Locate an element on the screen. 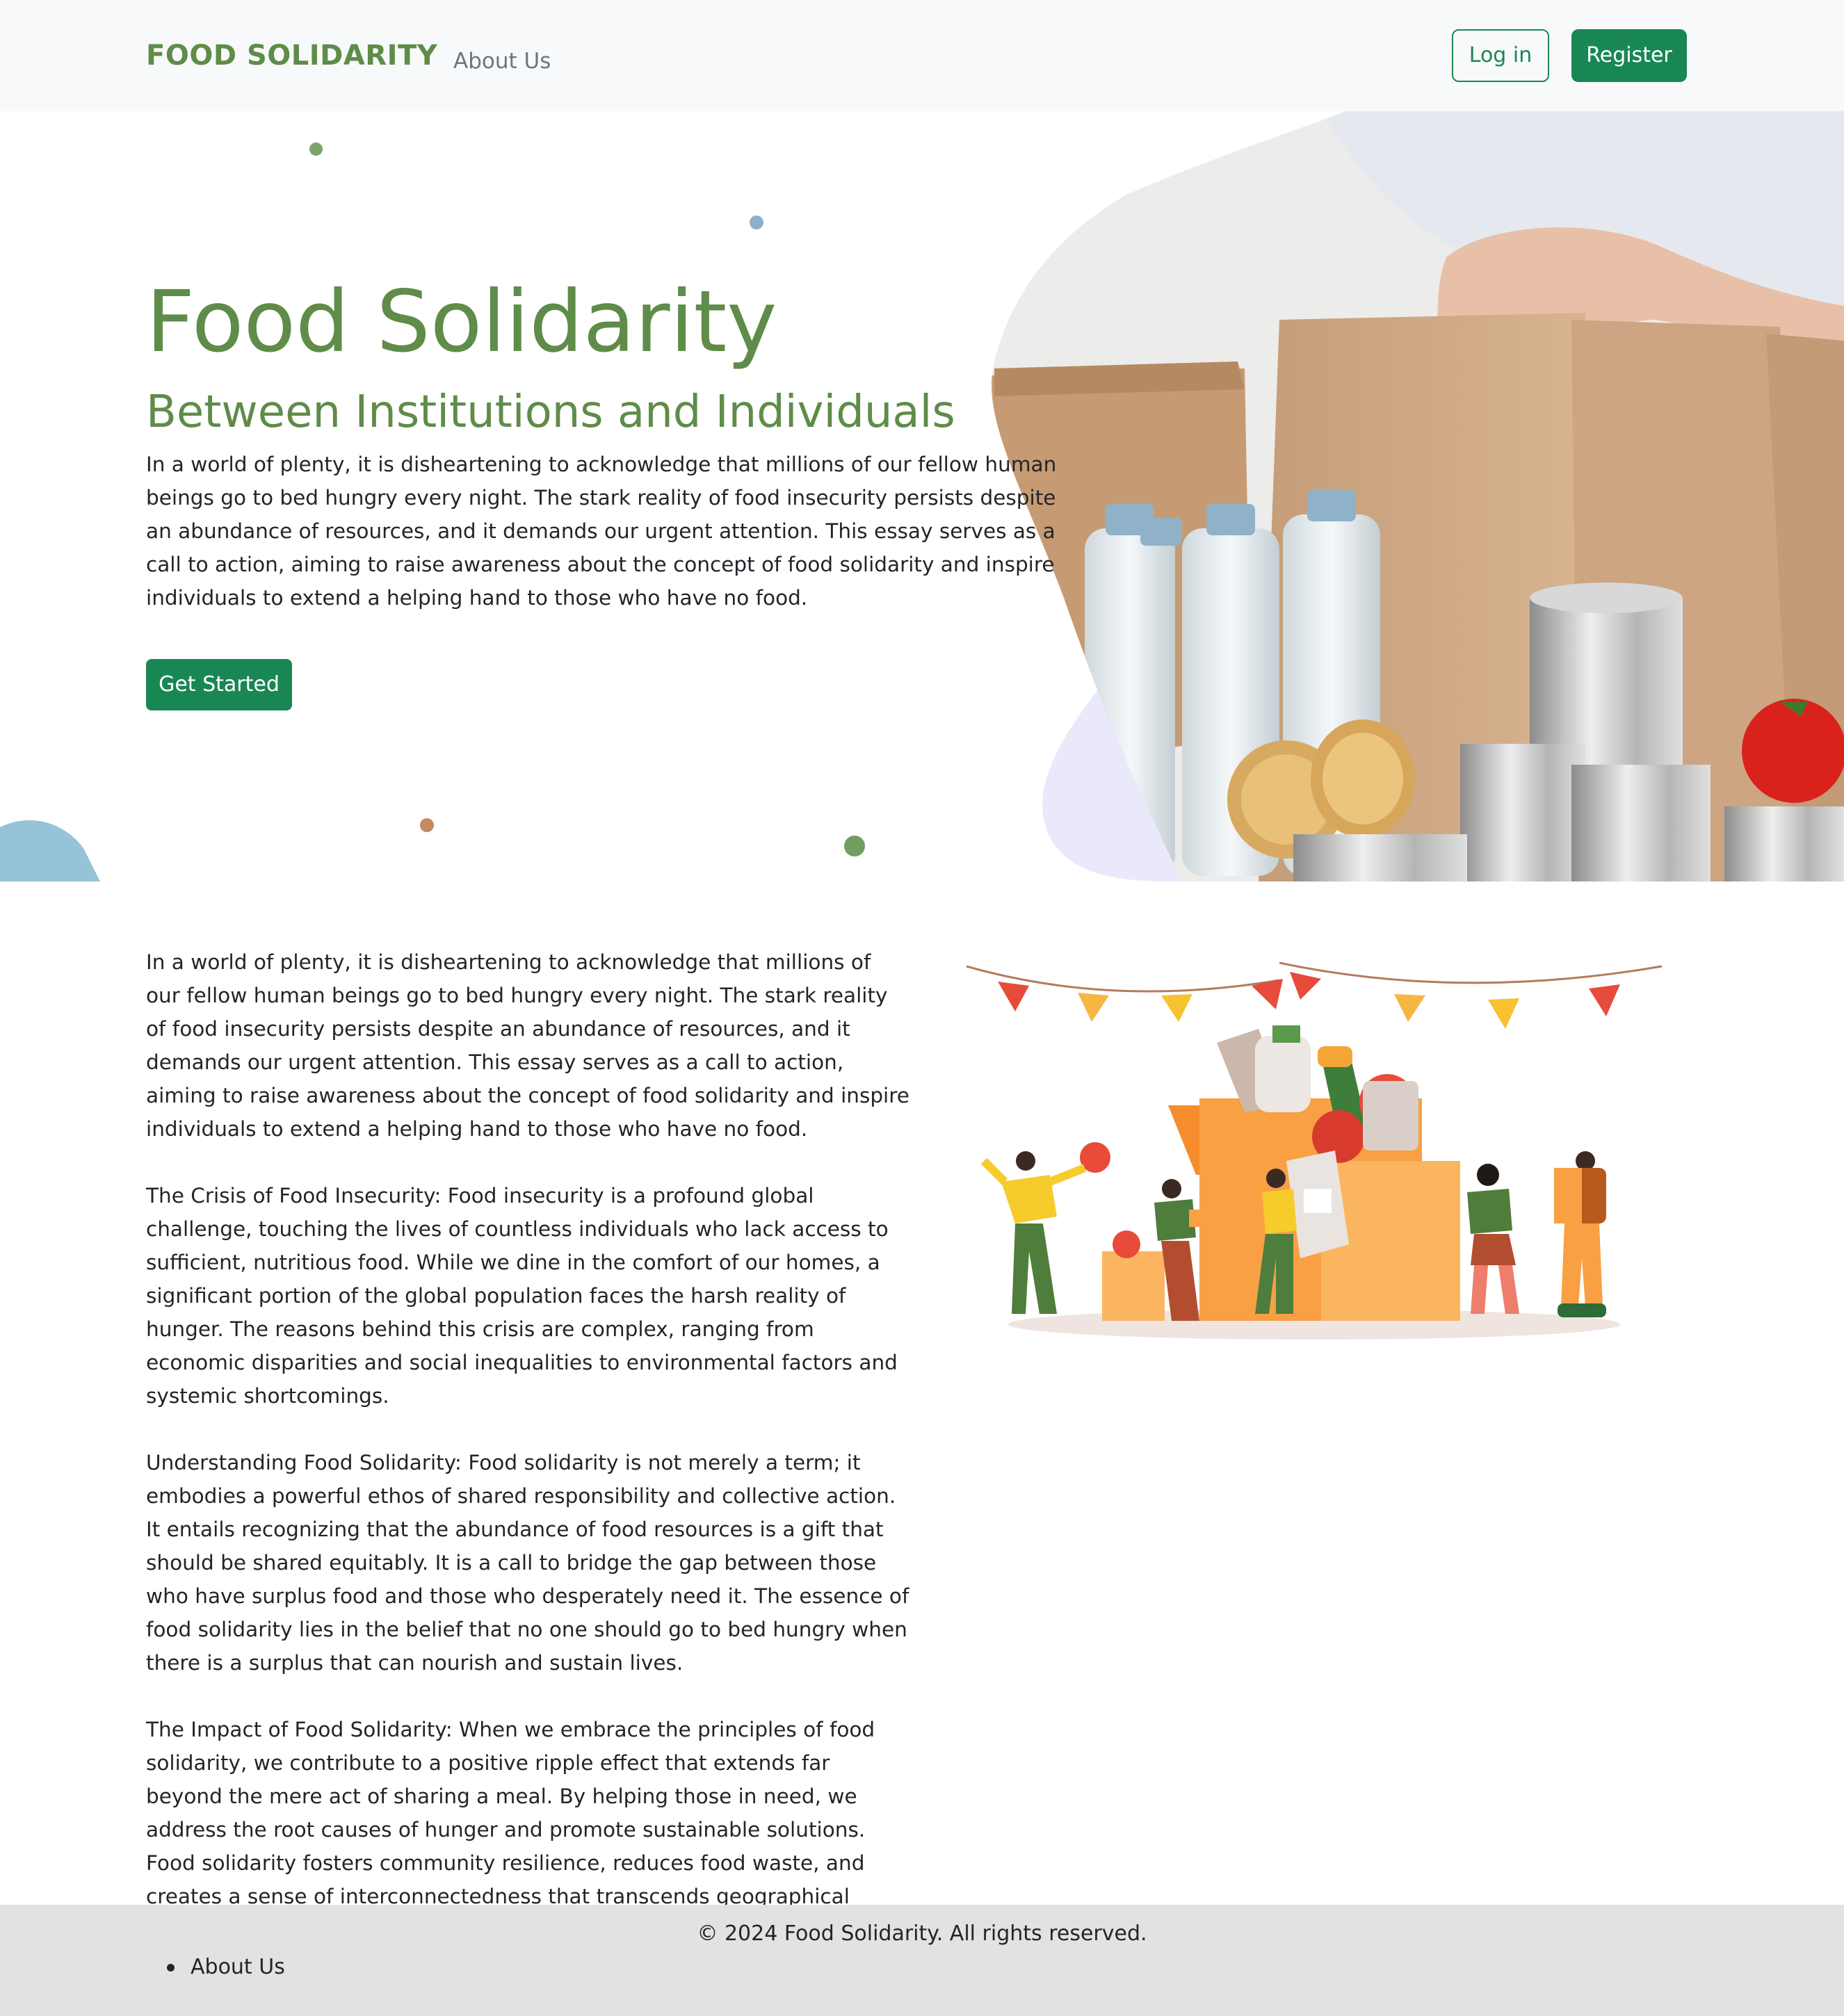 This screenshot has width=1844, height=2016. login-button: Log in is located at coordinates (1500, 55).